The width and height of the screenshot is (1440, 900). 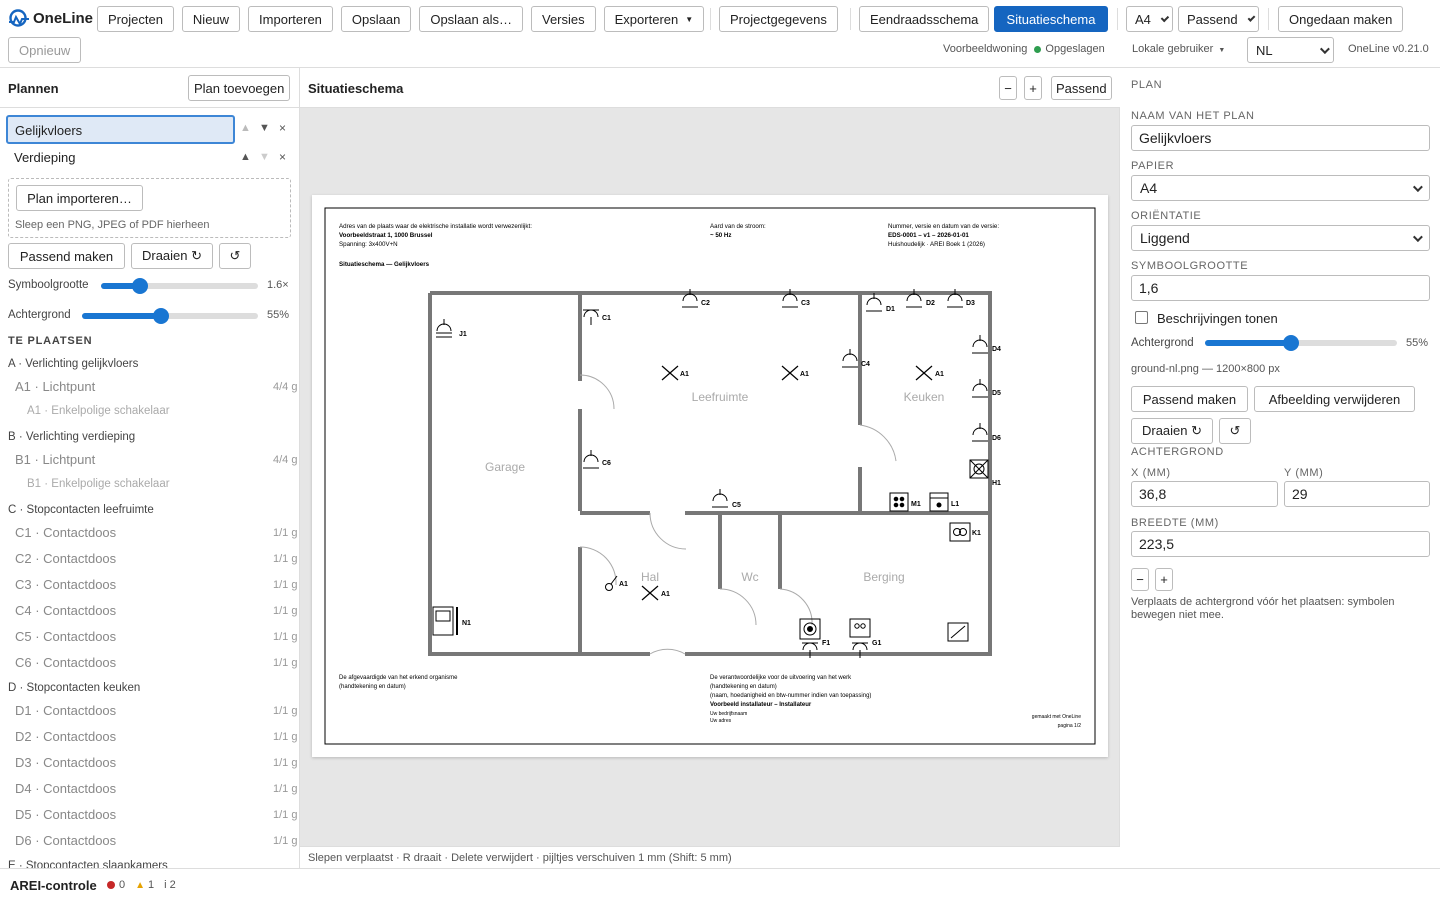 I want to click on new-button: Nieuw, so click(x=211, y=19).